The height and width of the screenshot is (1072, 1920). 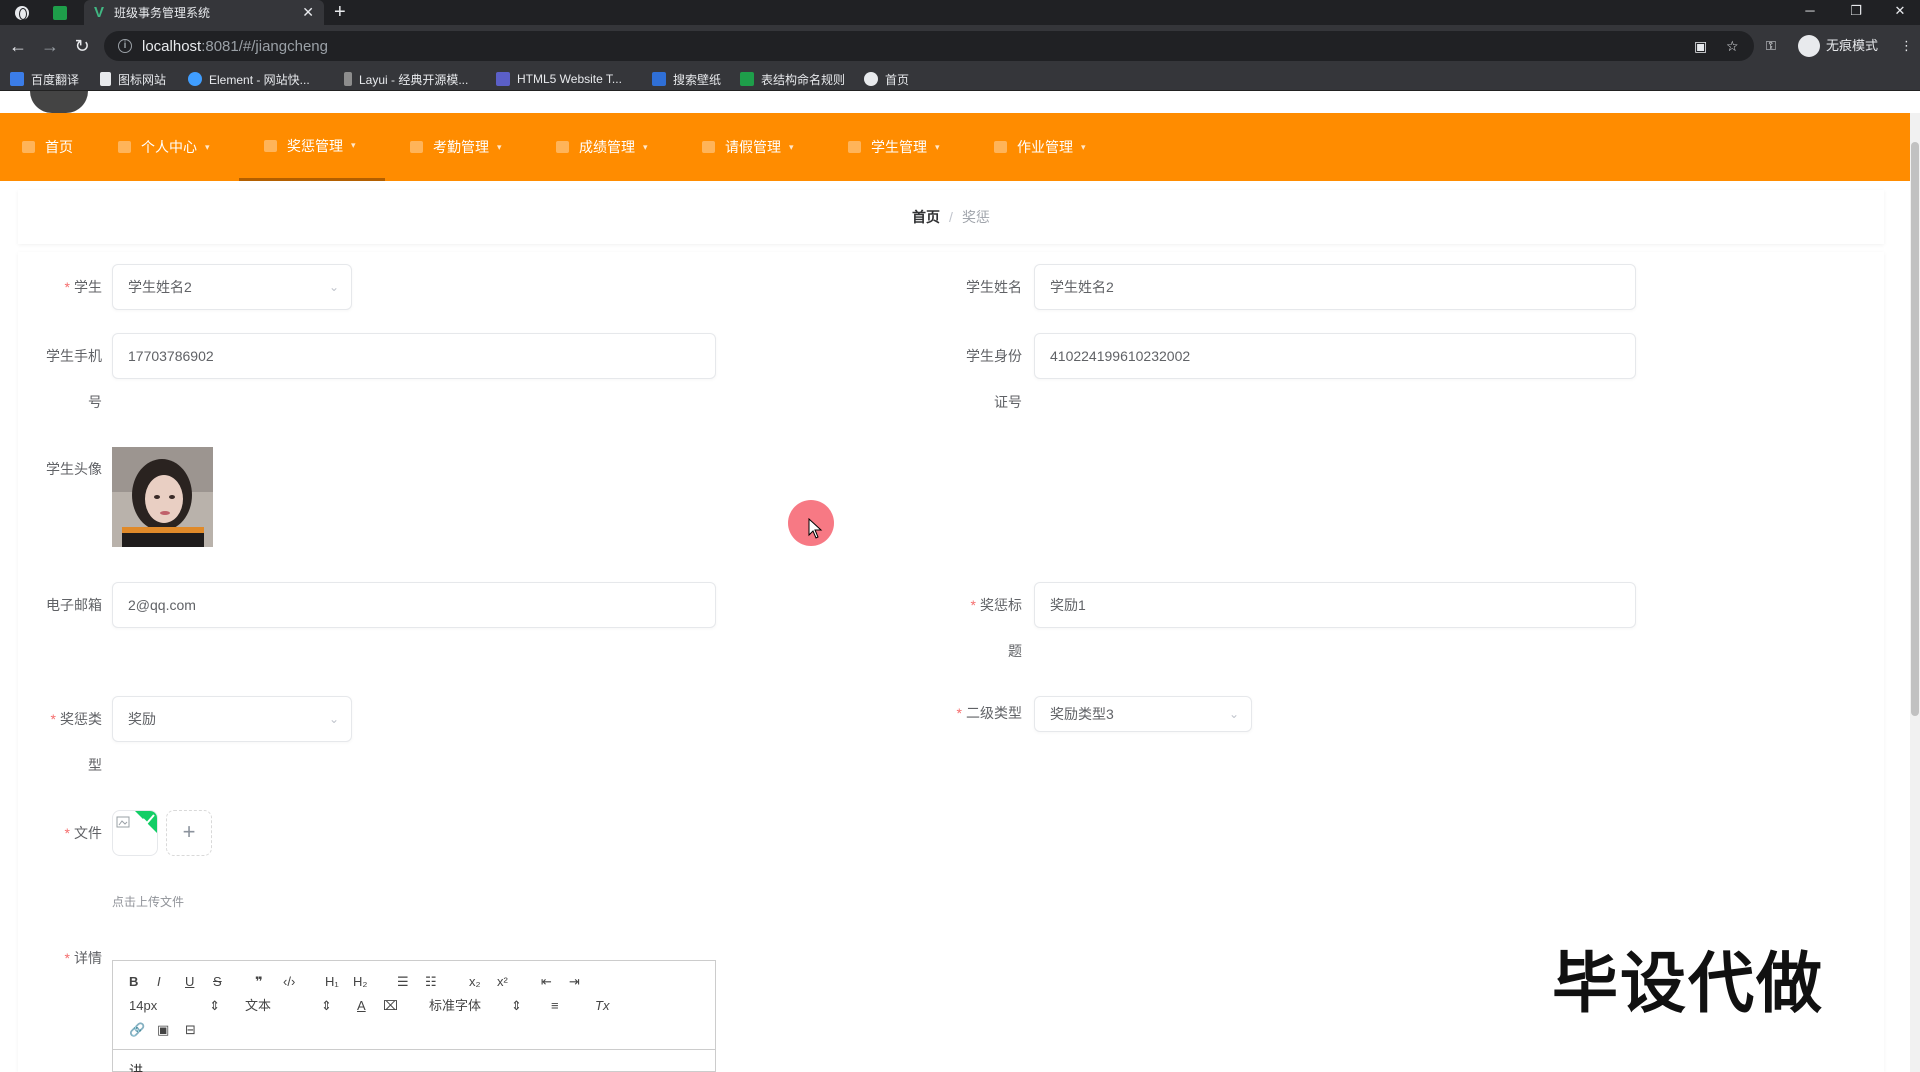 I want to click on outdent-icon: ⇤, so click(x=546, y=982).